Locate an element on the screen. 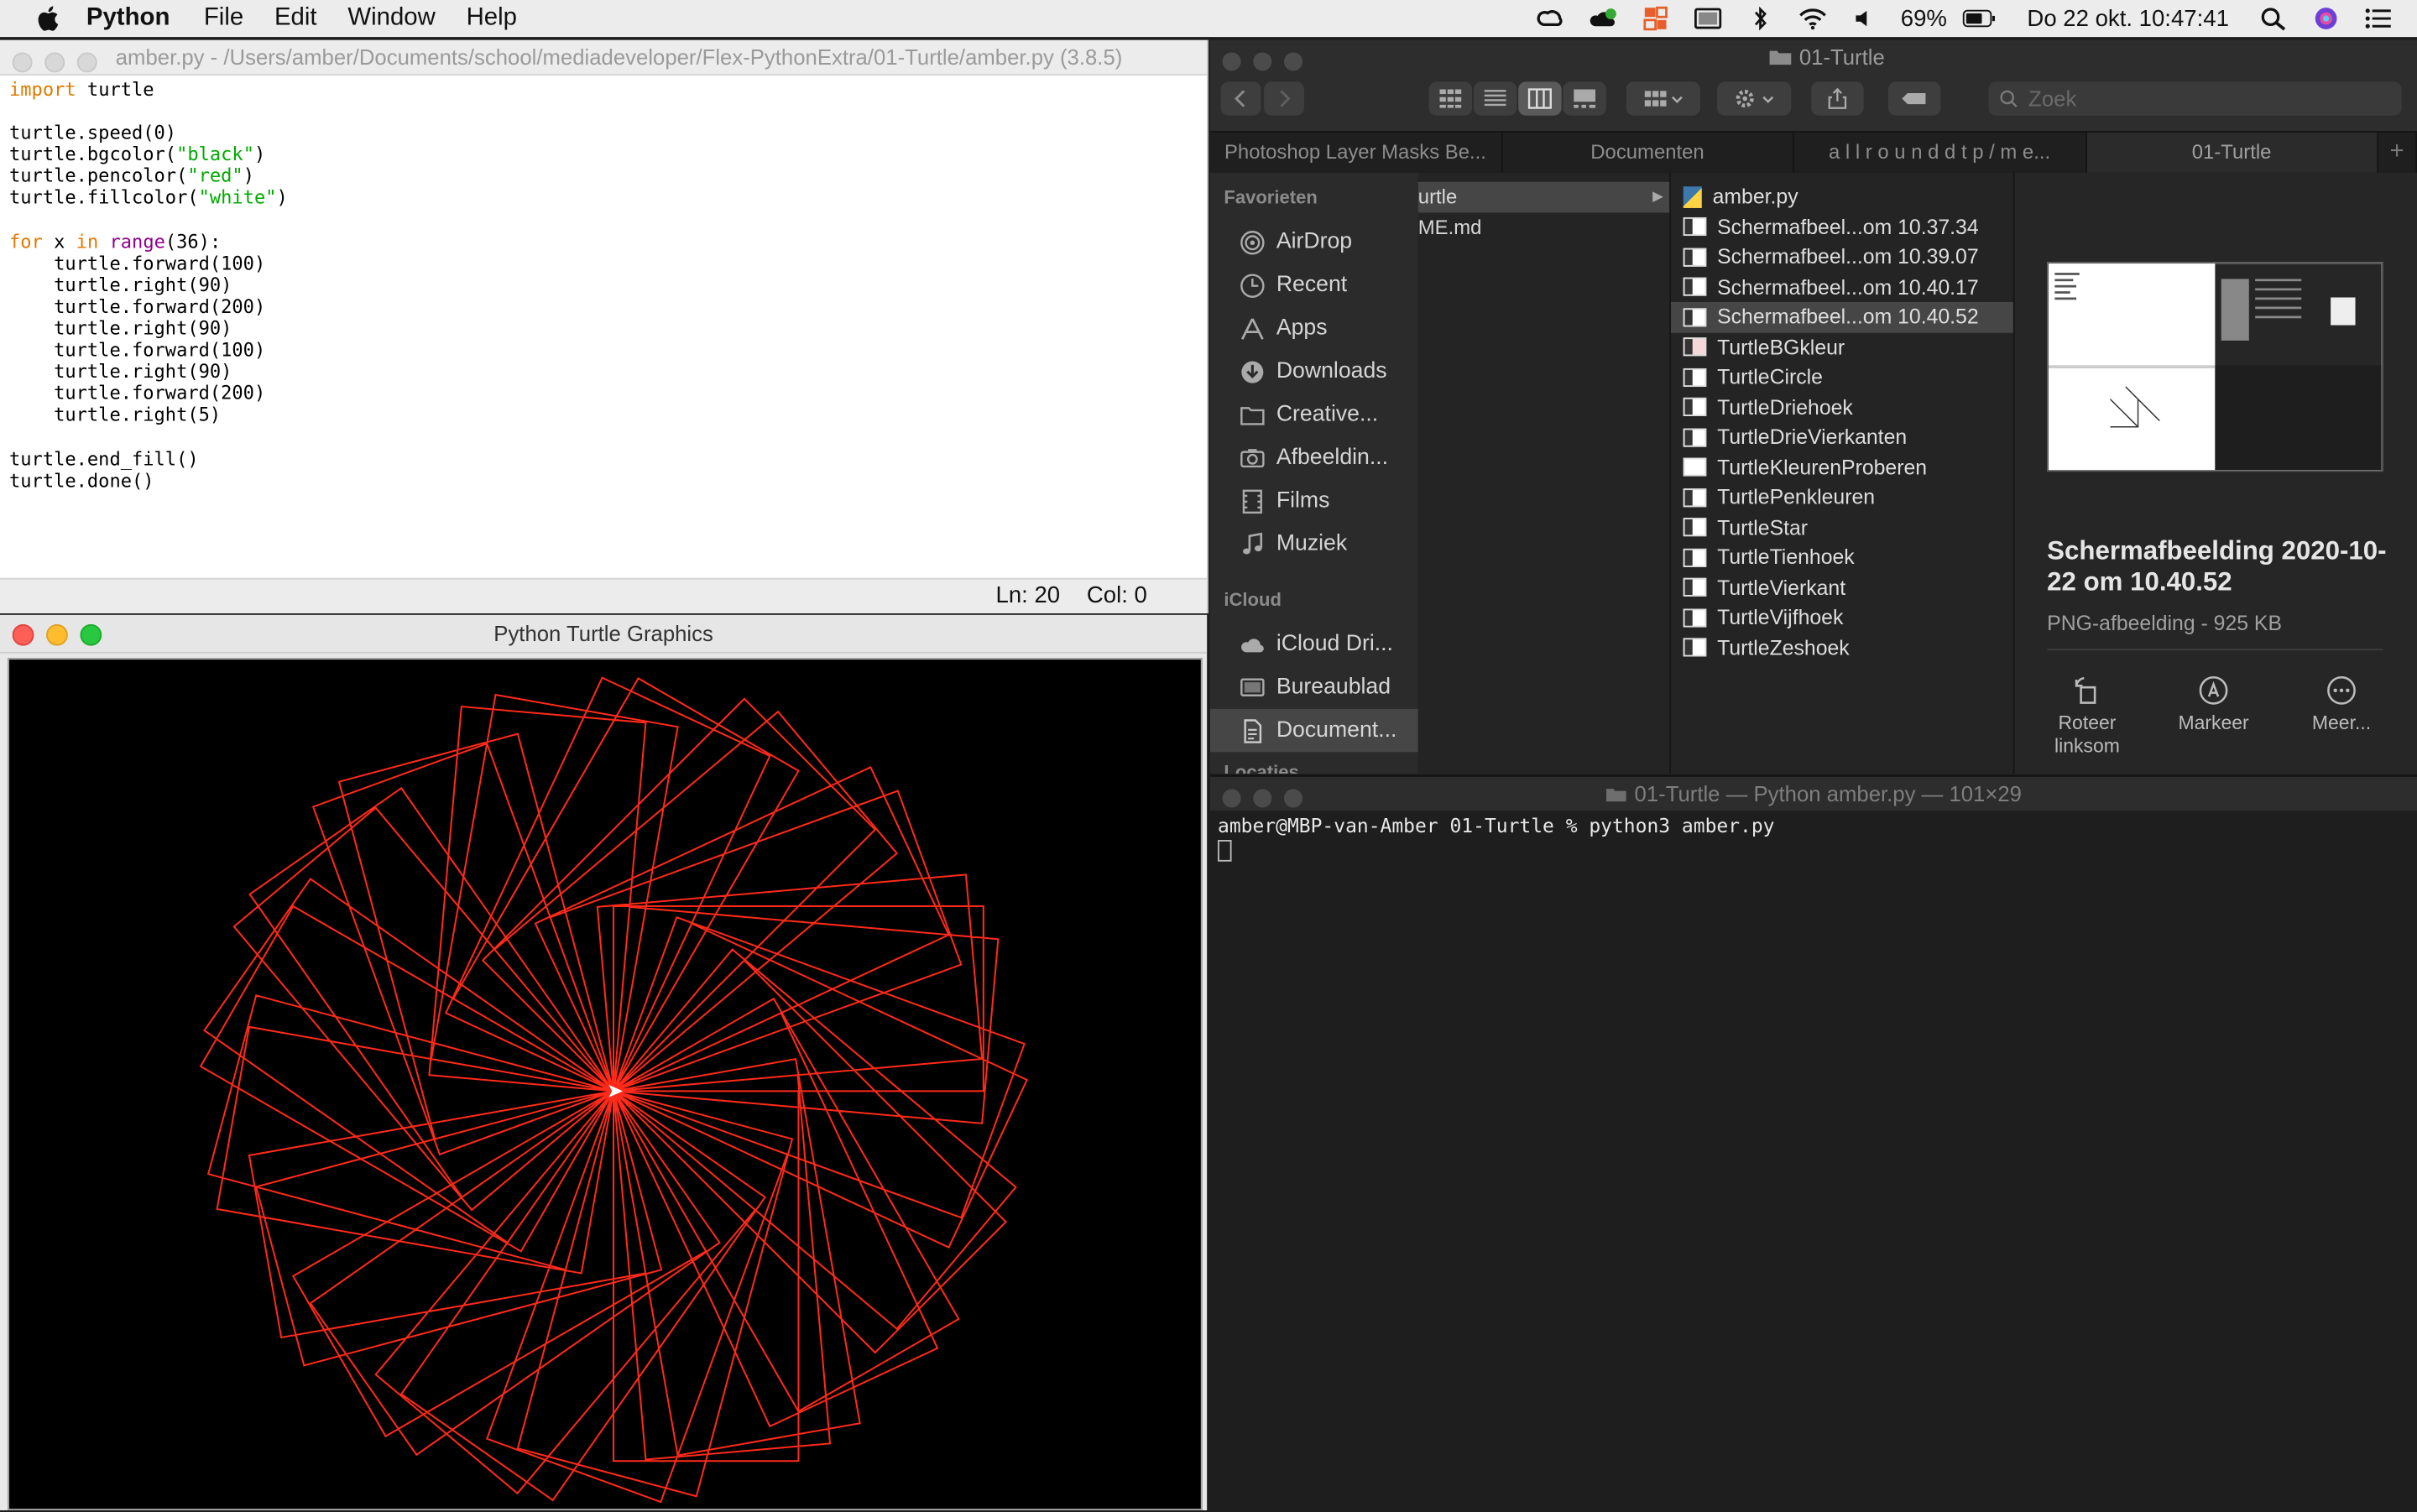 The height and width of the screenshot is (1512, 2417). code-line: turtle.forward(200) is located at coordinates (137, 307).